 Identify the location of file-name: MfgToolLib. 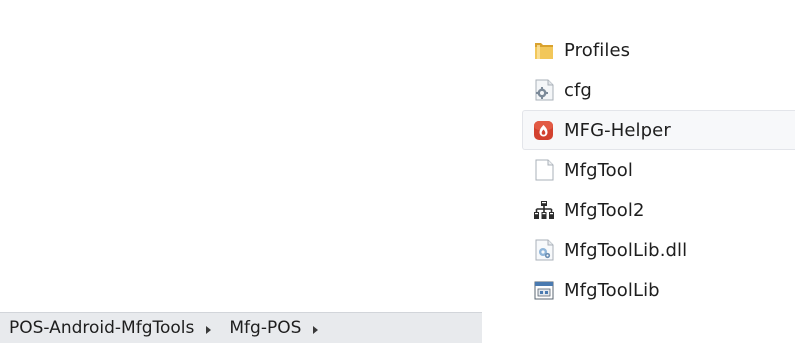
(612, 290).